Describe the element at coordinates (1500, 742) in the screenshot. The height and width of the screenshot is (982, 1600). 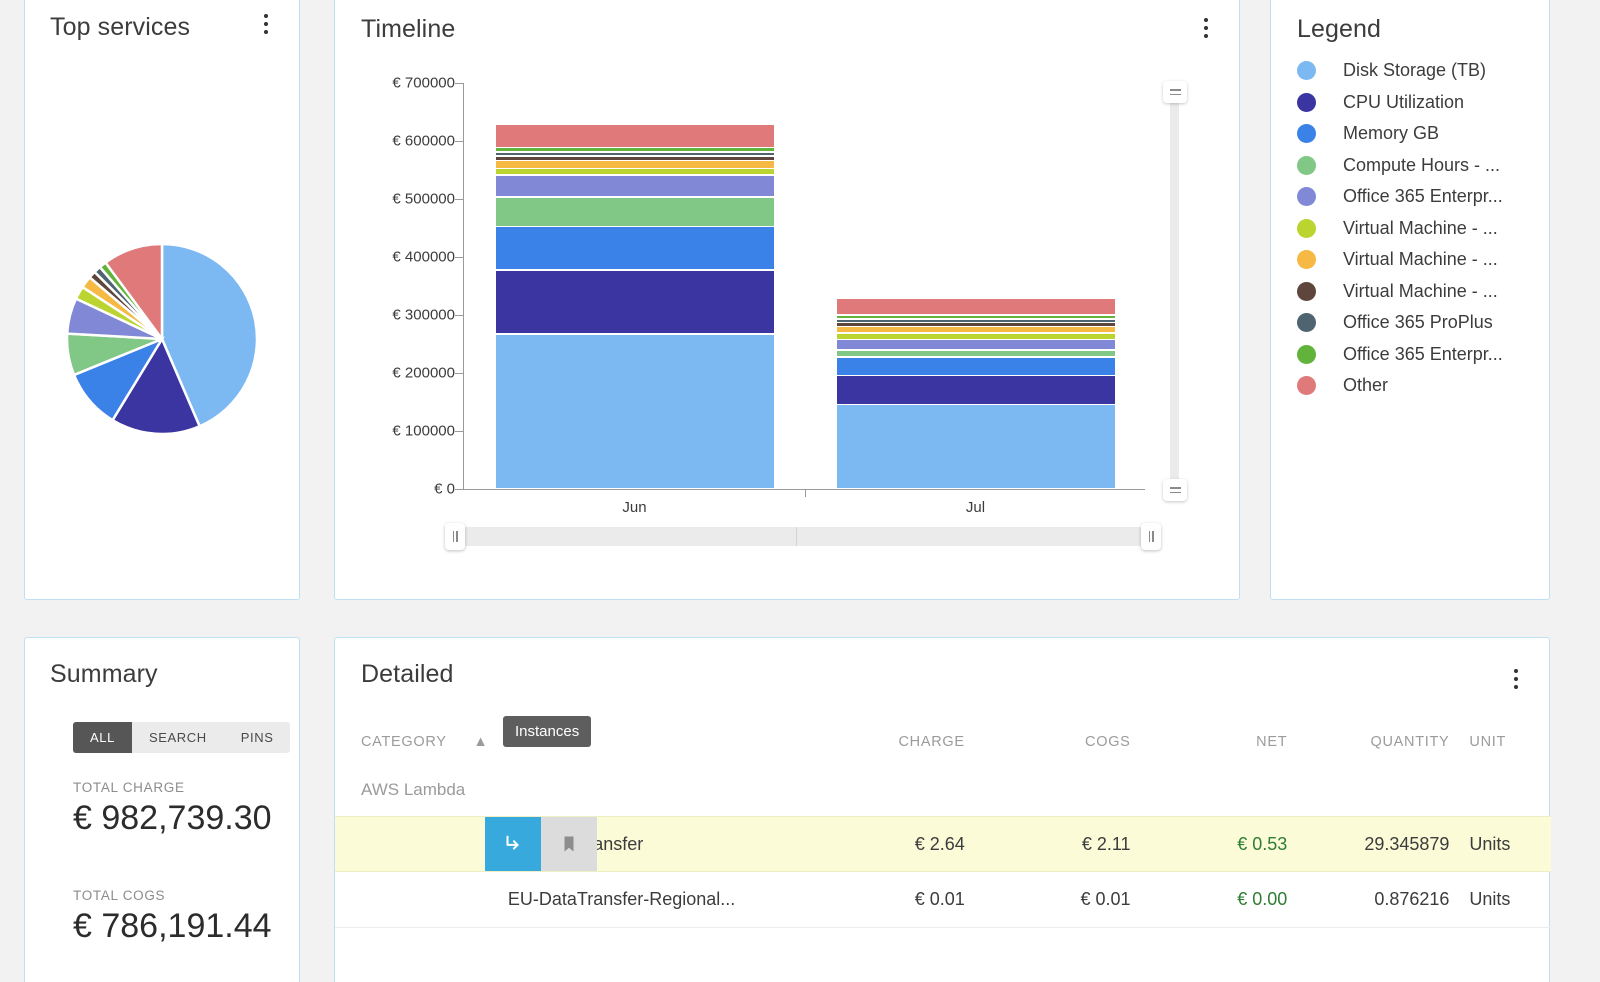
I see `column-header-unit: UNIT` at that location.